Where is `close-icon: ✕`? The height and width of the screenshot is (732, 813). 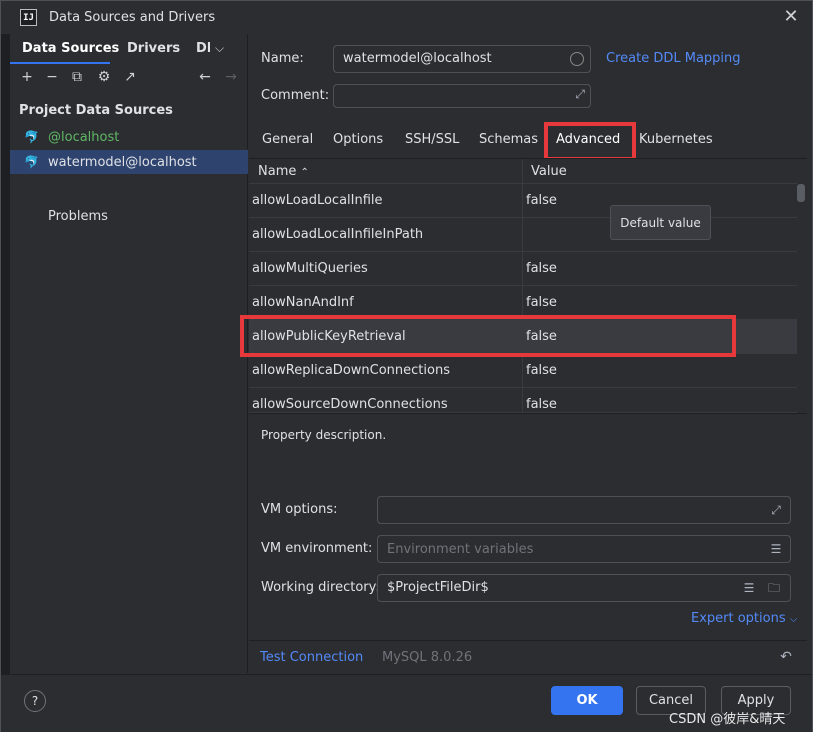 close-icon: ✕ is located at coordinates (791, 17).